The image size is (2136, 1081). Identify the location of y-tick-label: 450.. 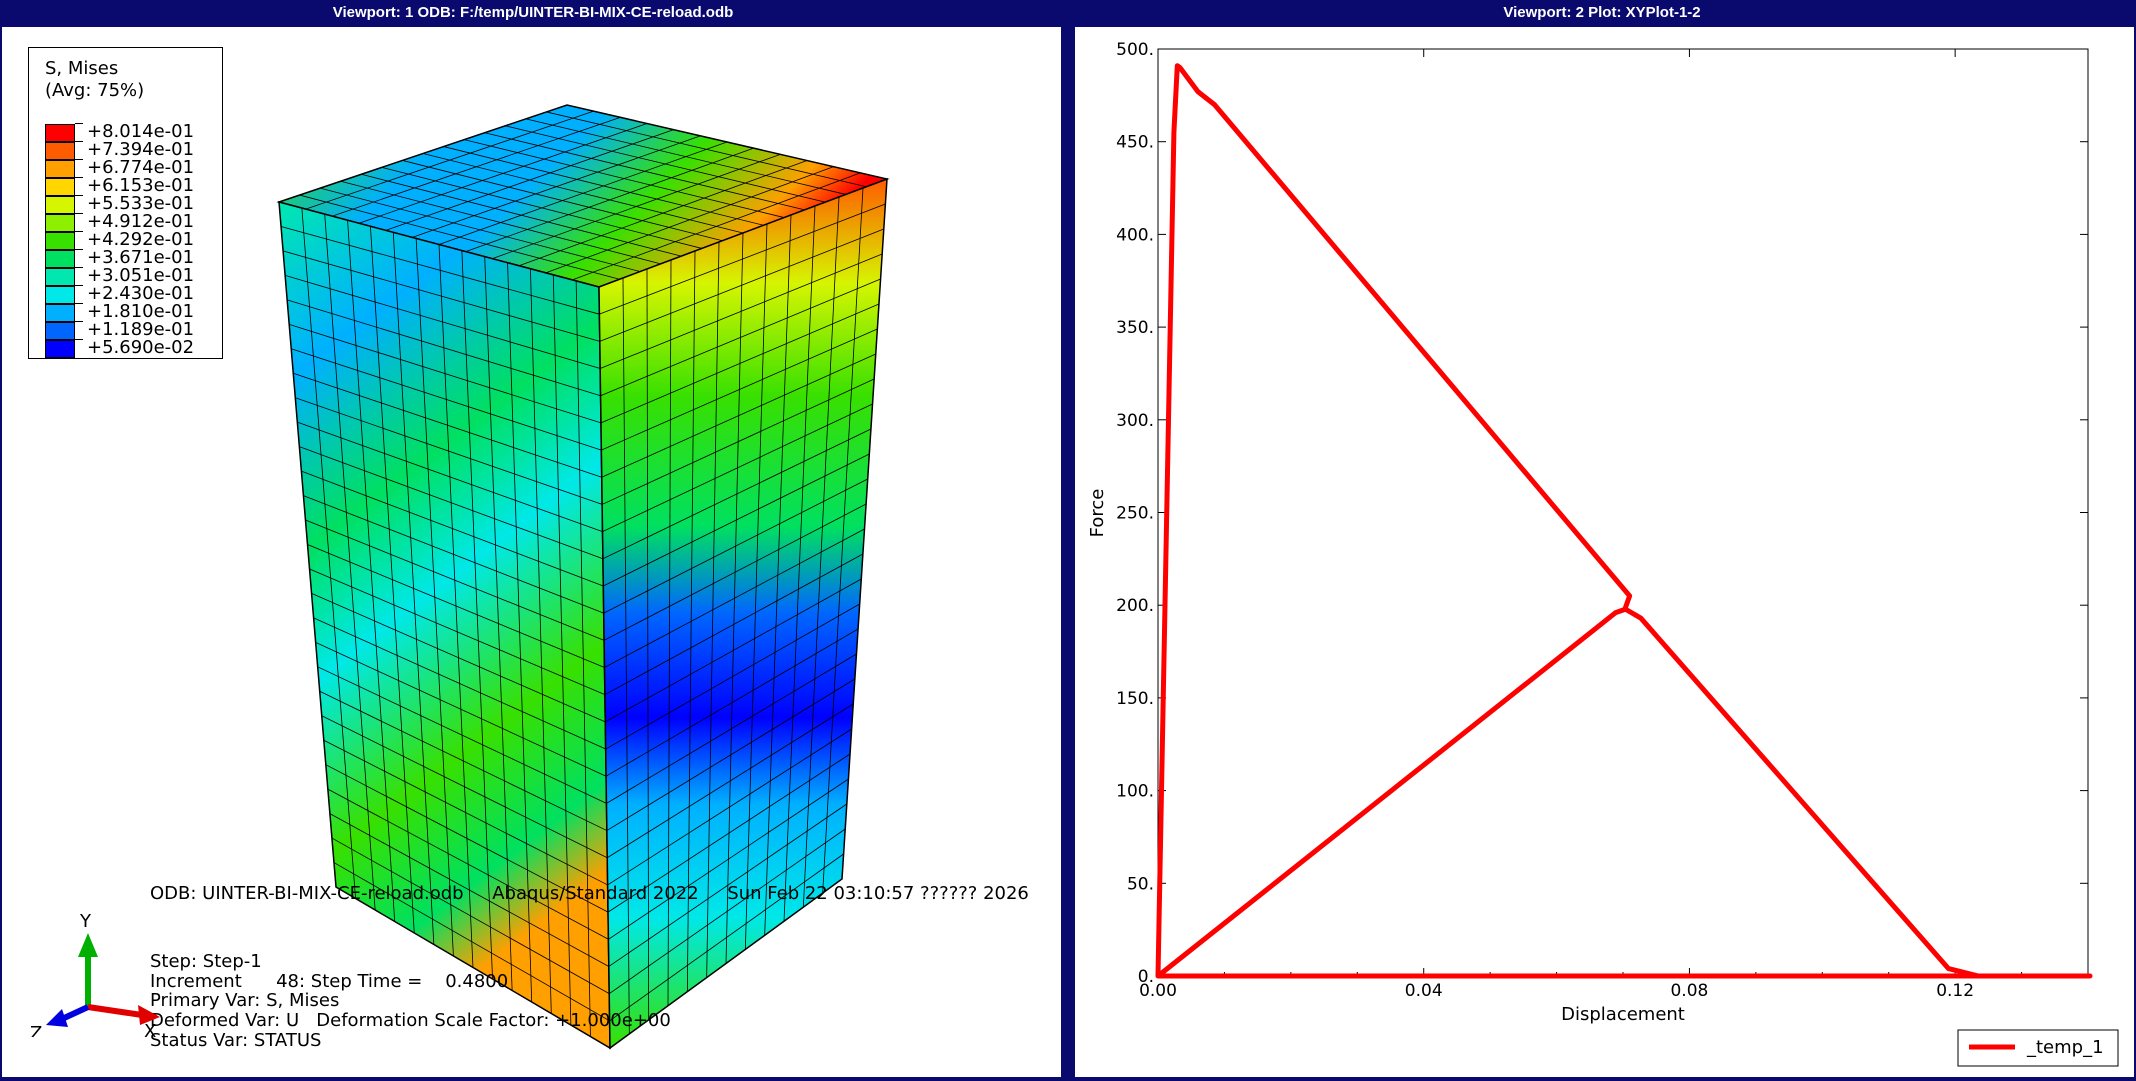
(1135, 143).